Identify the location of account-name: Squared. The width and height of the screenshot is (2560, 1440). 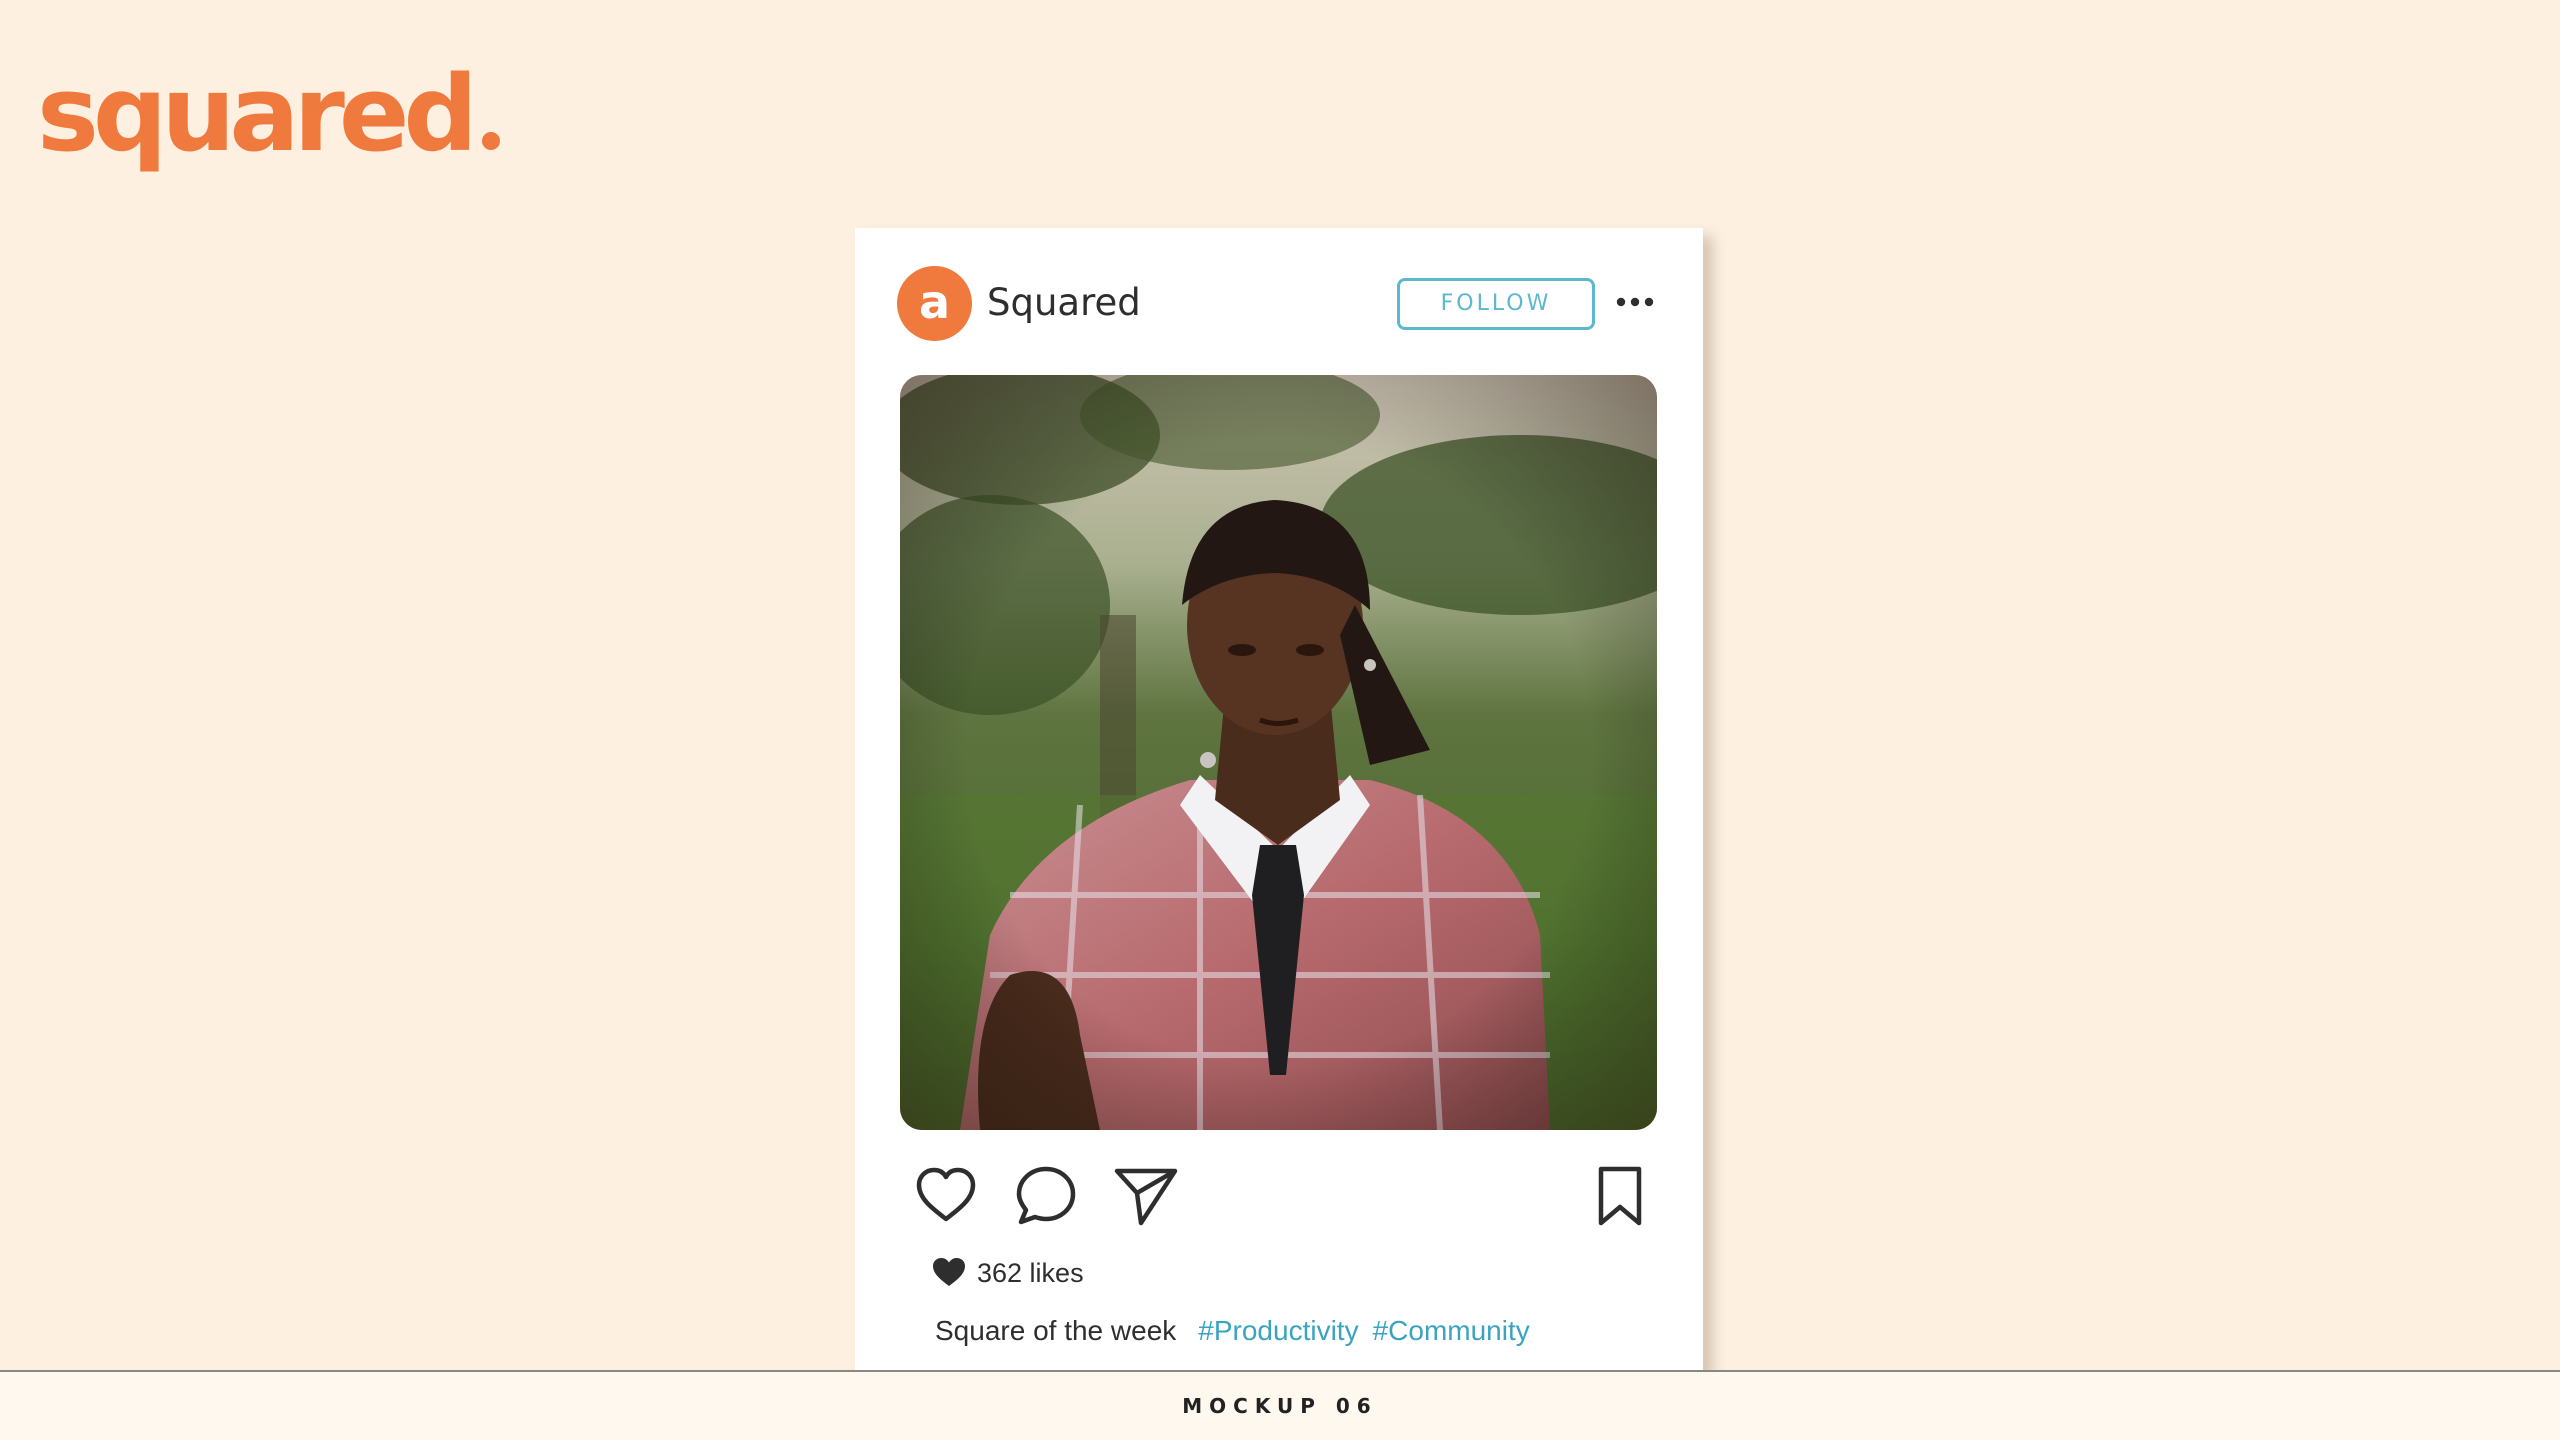
(1064, 303).